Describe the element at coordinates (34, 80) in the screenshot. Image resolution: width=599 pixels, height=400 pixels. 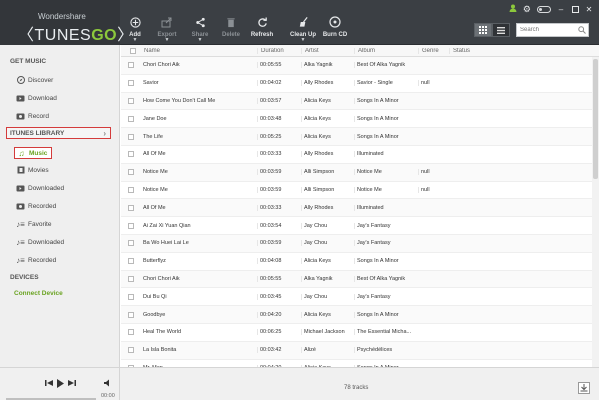
I see `sidebar-item-discover: Discover` at that location.